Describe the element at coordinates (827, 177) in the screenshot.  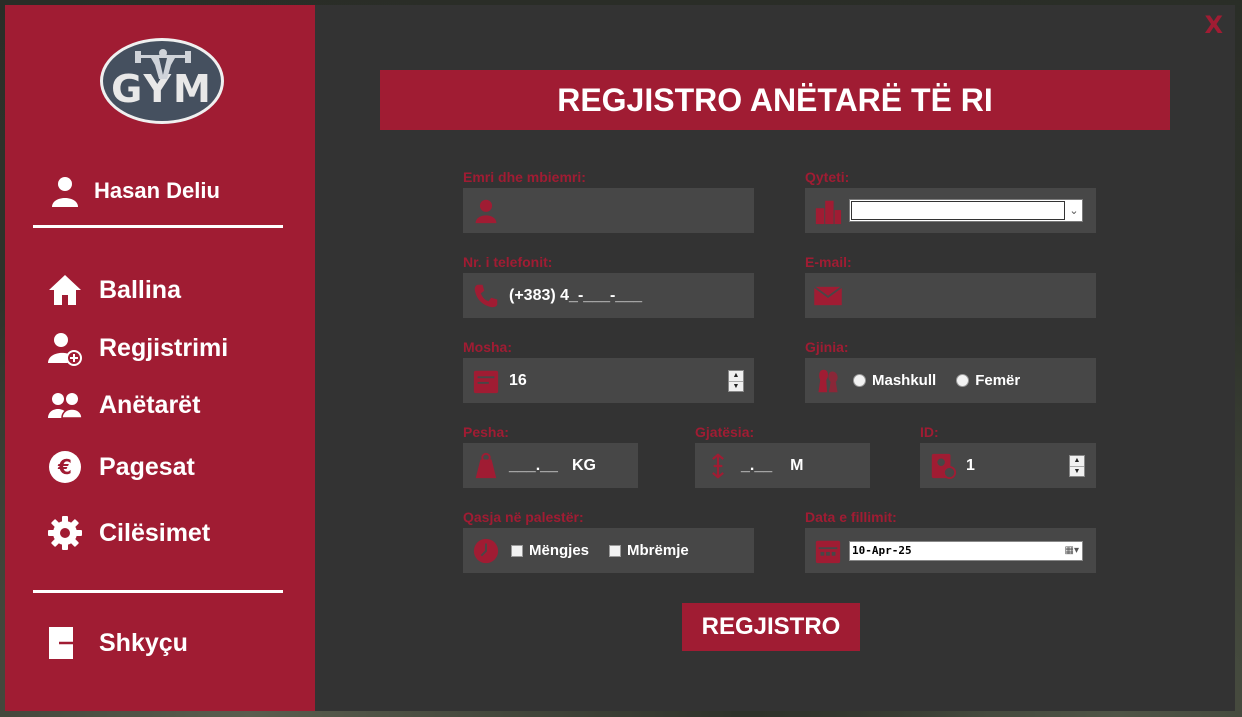
I see `city-label: Qyteti:` at that location.